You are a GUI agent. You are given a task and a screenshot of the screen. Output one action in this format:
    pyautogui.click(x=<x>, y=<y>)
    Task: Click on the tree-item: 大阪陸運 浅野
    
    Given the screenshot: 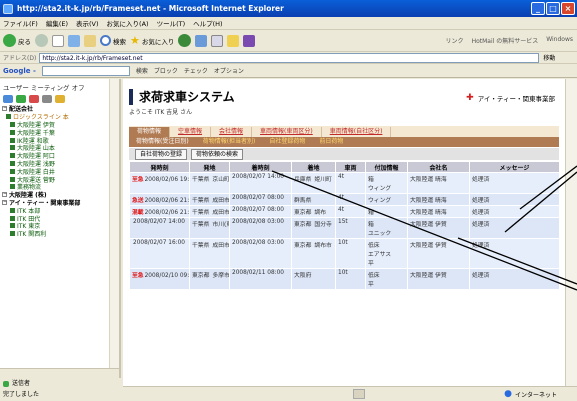 What is the action you would take?
    pyautogui.click(x=60, y=163)
    